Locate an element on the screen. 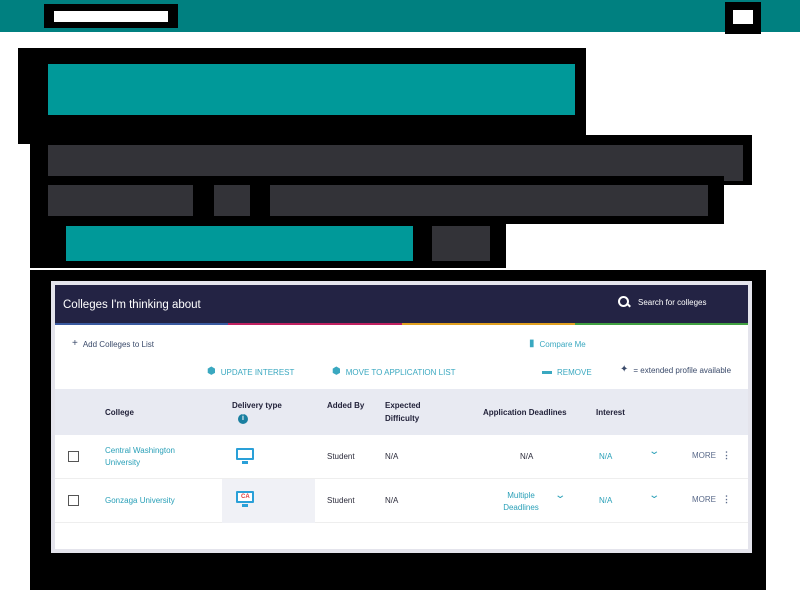  monitor-icon is located at coordinates (245, 456).